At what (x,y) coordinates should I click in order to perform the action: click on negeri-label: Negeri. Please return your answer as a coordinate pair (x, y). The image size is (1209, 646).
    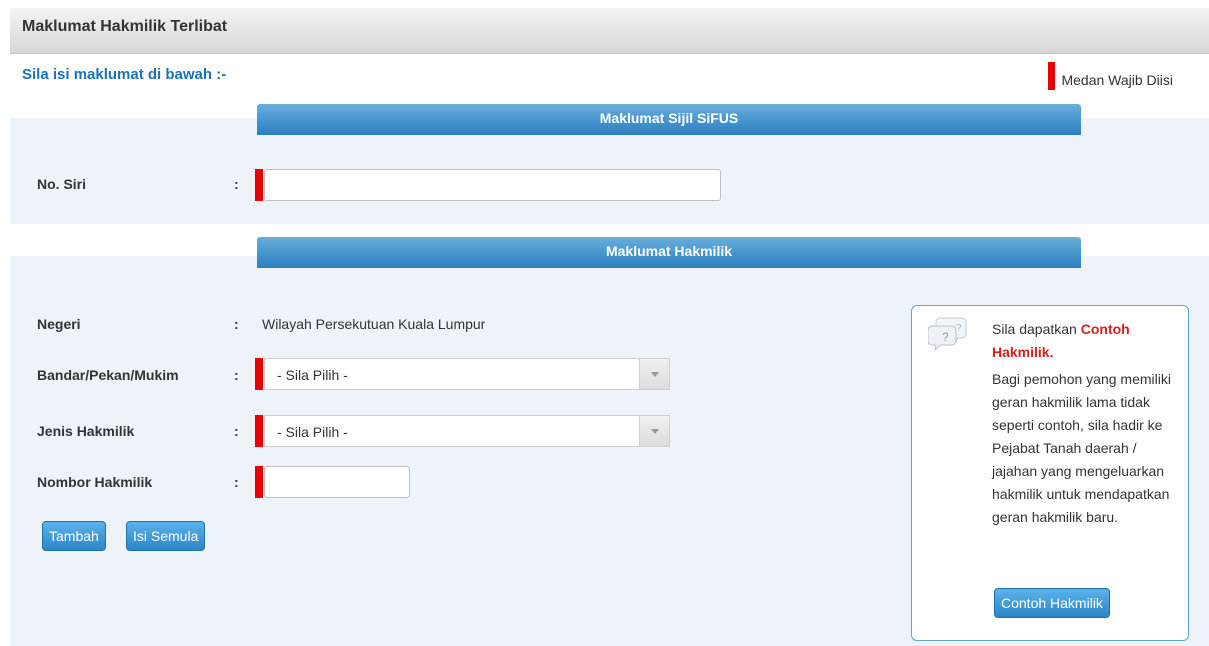
    Looking at the image, I should click on (59, 324).